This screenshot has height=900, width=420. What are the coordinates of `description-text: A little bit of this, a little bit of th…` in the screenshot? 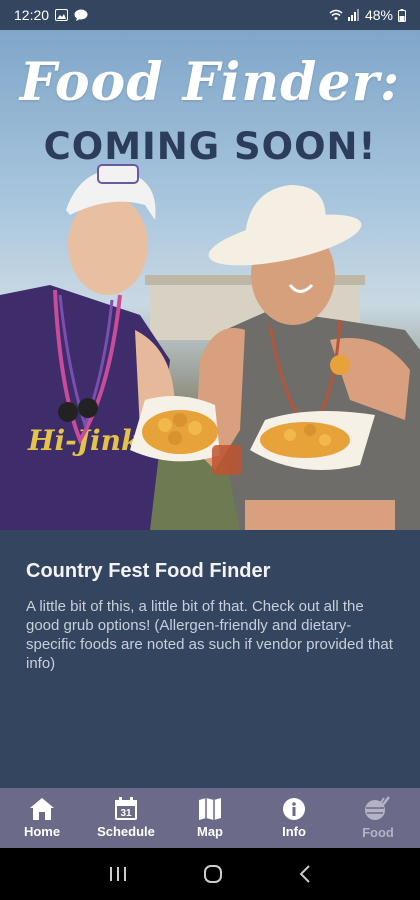 It's located at (209, 635).